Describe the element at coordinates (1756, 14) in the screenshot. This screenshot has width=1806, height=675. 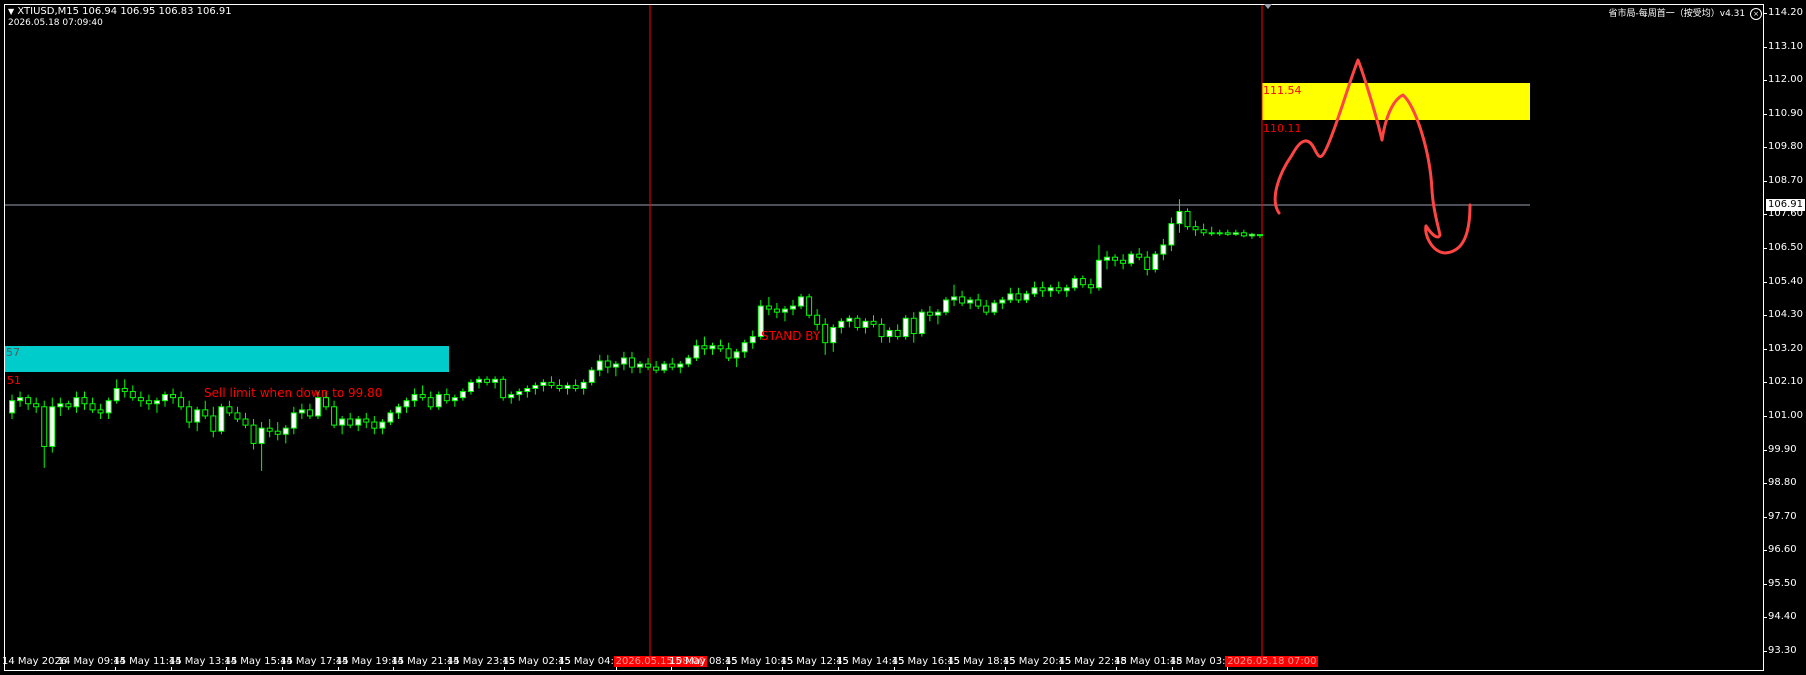
I see `indicator-close-icon: ×` at that location.